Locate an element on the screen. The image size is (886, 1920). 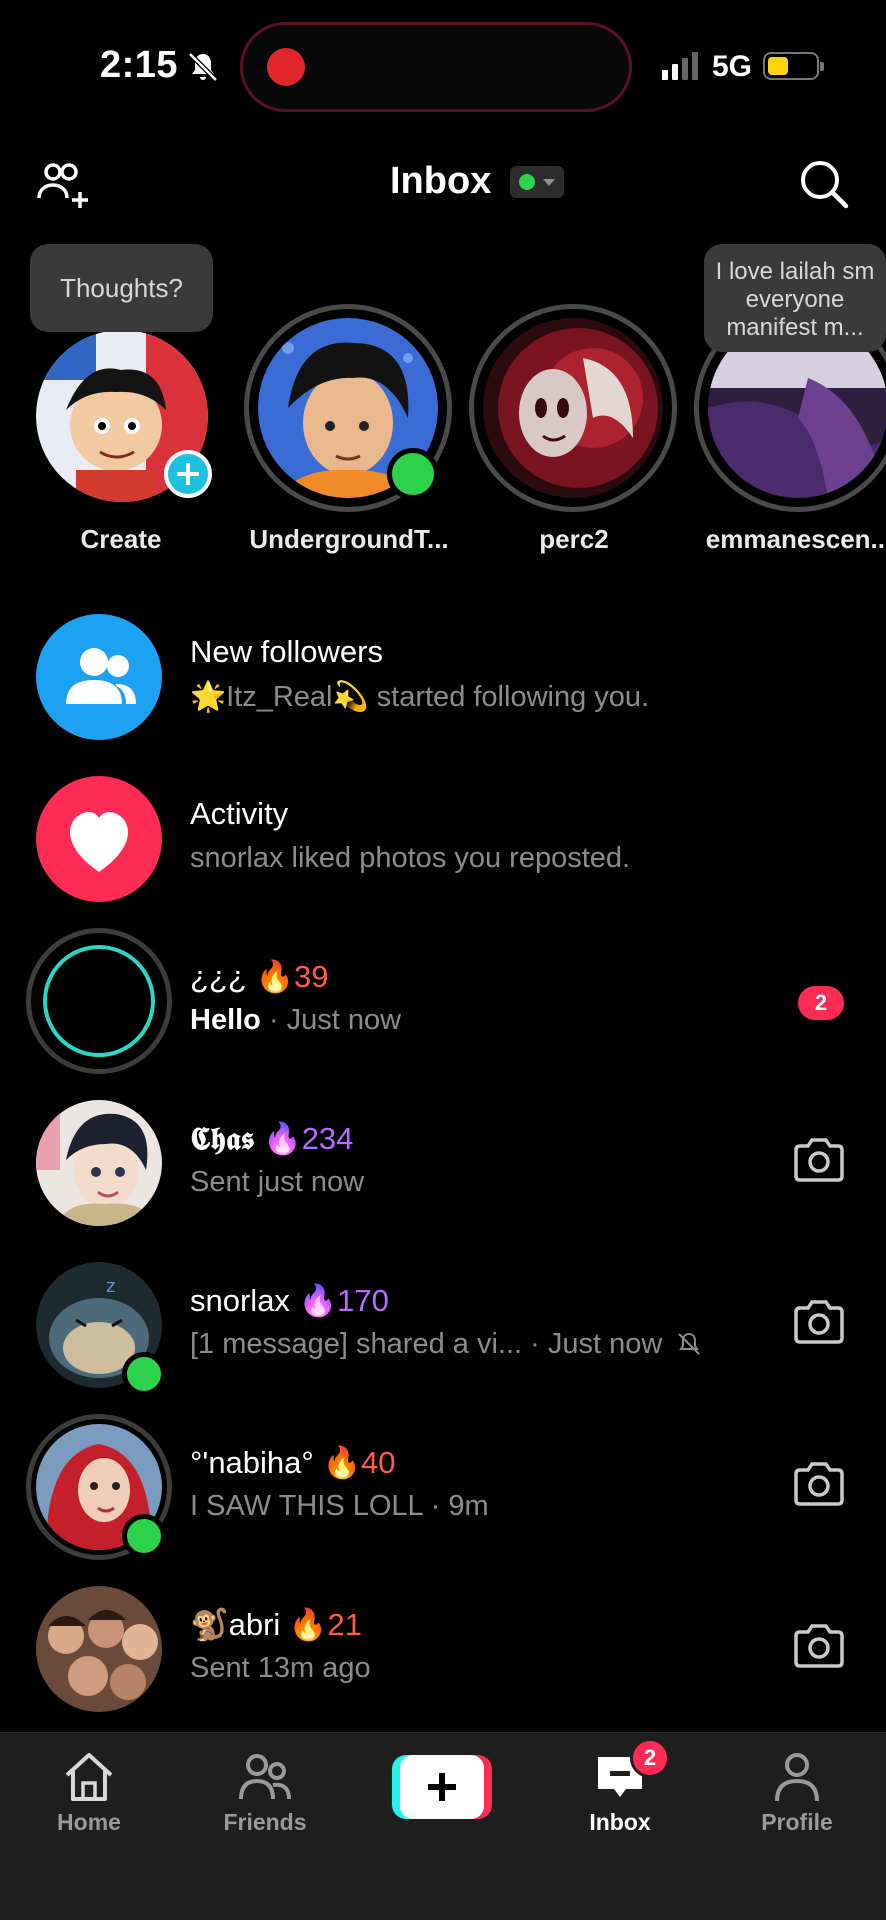
create-button is located at coordinates (442, 1787).